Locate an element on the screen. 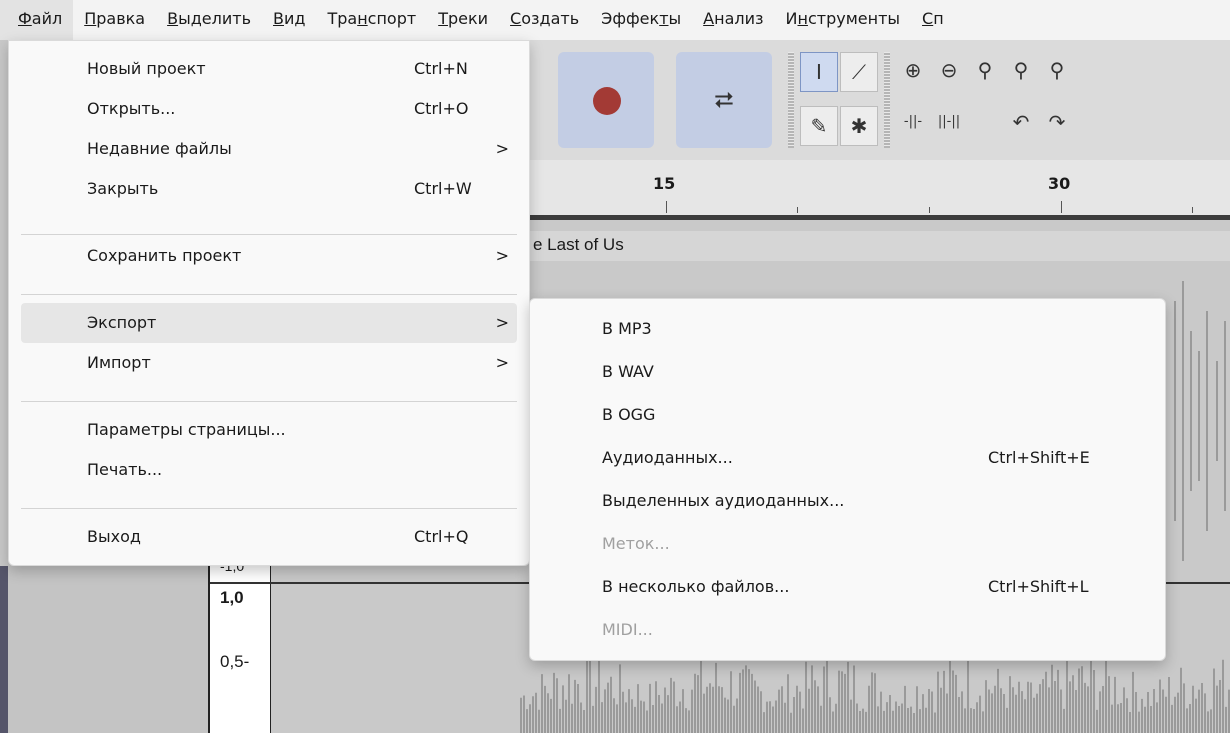 This screenshot has width=1230, height=733. vertical-scale: -1,0 1,0 0,5- is located at coordinates (240, 645).